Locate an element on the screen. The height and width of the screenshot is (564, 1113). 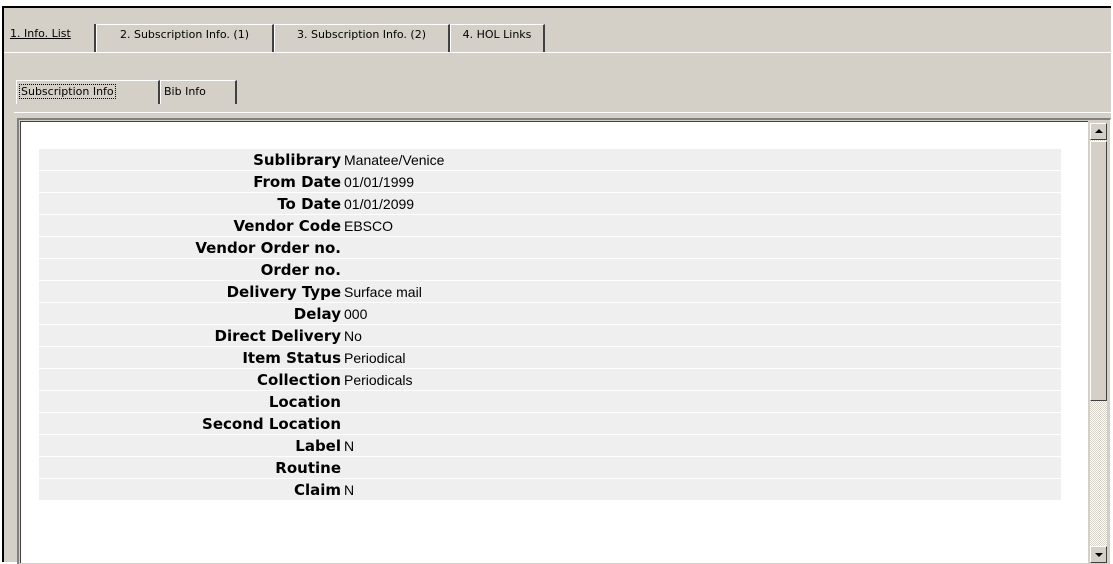
field-label: Item Status is located at coordinates (291, 357).